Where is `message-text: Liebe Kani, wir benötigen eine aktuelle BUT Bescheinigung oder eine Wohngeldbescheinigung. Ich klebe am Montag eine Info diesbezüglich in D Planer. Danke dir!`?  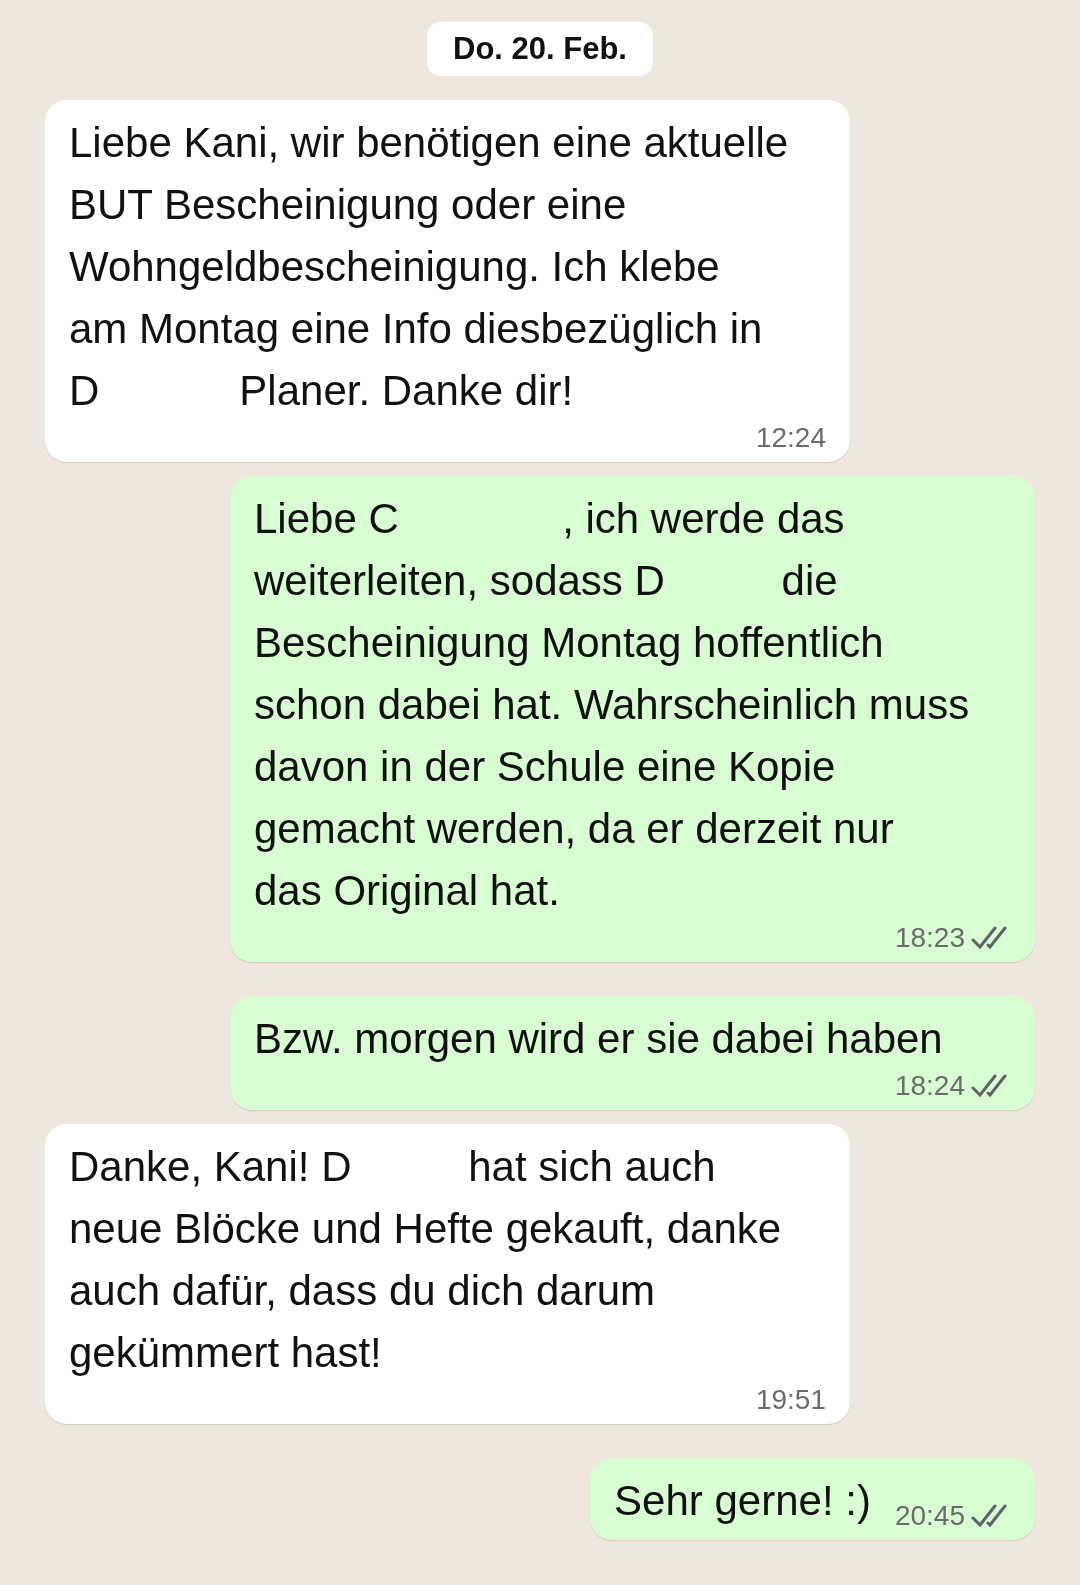 message-text: Liebe Kani, wir benötigen eine aktuelle BUT Bescheinigung oder eine Wohngeldbescheinigung. Ich klebe am Montag eine Info diesbezüglich in D Planer. Danke dir! is located at coordinates (429, 267).